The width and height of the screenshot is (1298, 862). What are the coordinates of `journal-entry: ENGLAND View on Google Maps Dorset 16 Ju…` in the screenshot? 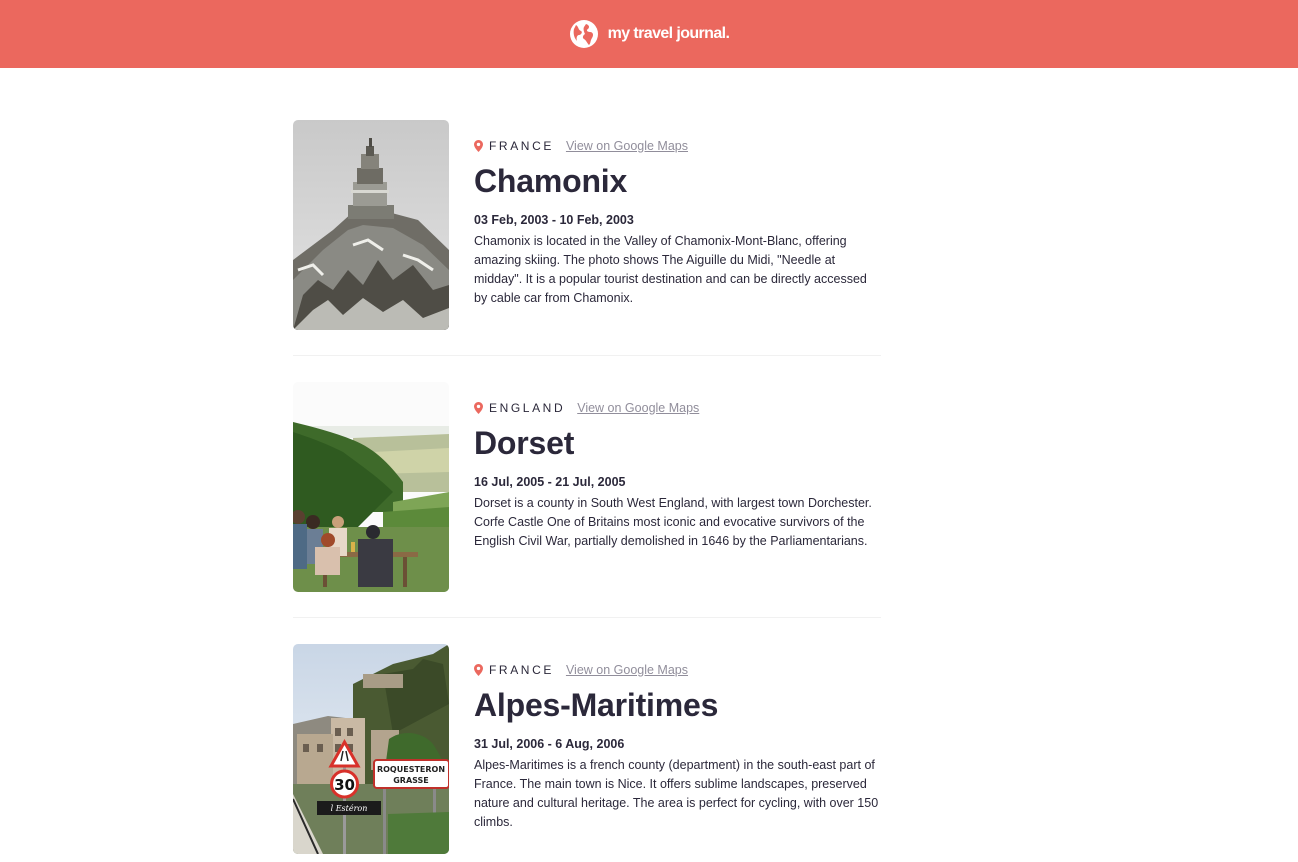 It's located at (587, 487).